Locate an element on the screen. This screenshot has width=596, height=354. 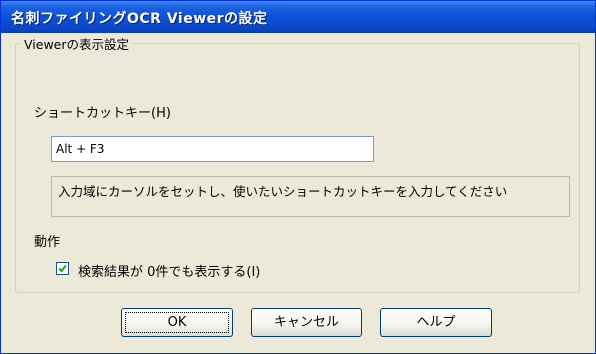
cancel-button: キャンセル is located at coordinates (306, 322).